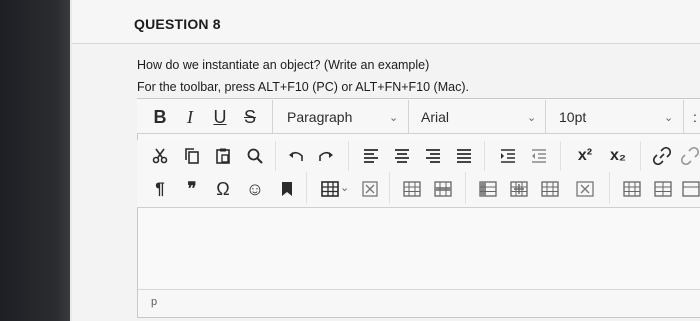 The image size is (700, 321). What do you see at coordinates (412, 189) in the screenshot?
I see `table-row-icon` at bounding box center [412, 189].